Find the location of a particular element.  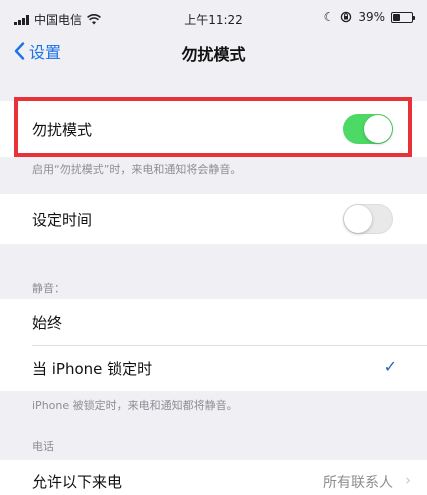

silence-option-always: 始终 is located at coordinates (213, 322).